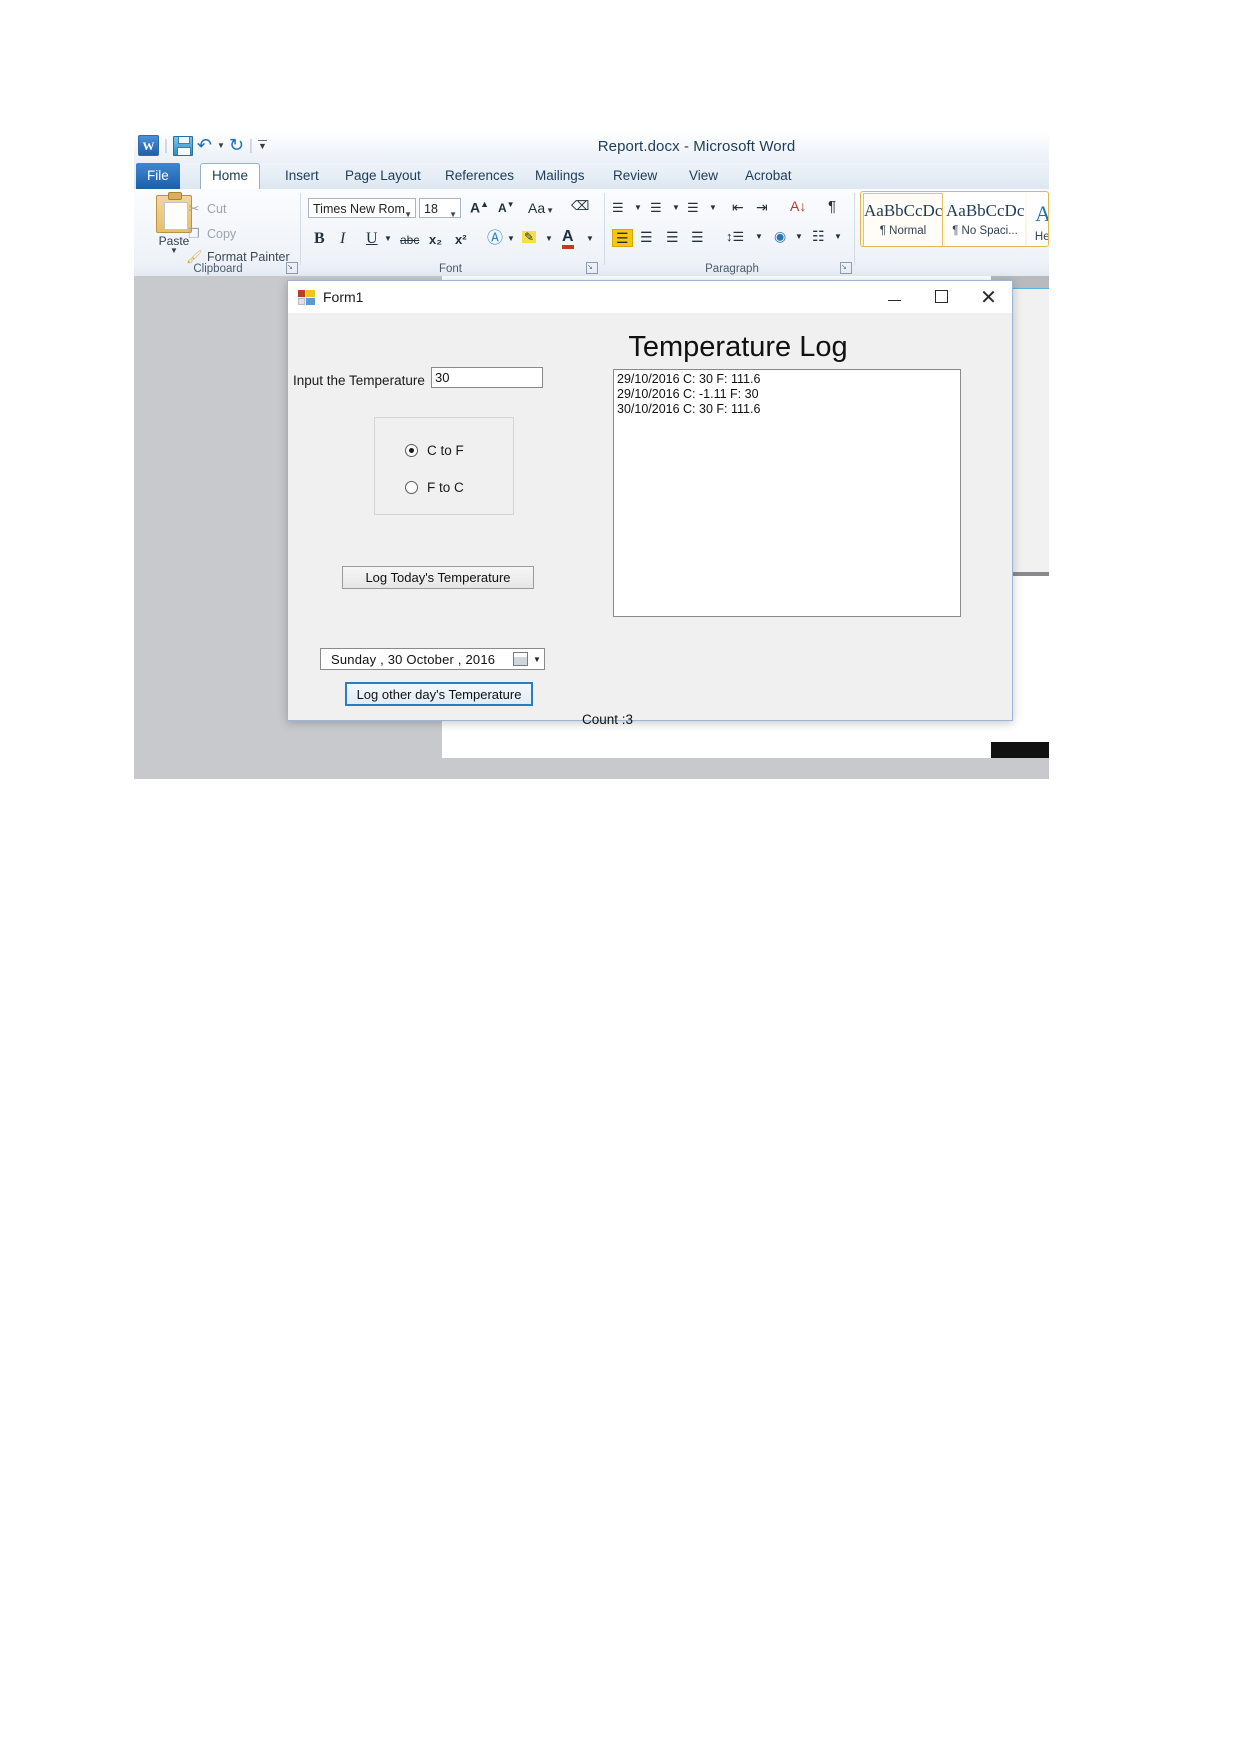 Image resolution: width=1241 pixels, height=1754 pixels. Describe the element at coordinates (230, 177) in the screenshot. I see `tab-home: Home` at that location.